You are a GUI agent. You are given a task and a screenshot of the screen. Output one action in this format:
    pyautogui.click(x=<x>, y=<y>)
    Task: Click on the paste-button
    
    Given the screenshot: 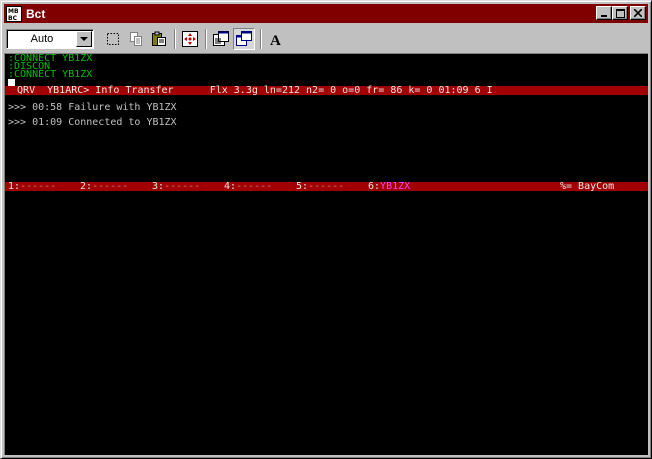 What is the action you would take?
    pyautogui.click(x=159, y=39)
    